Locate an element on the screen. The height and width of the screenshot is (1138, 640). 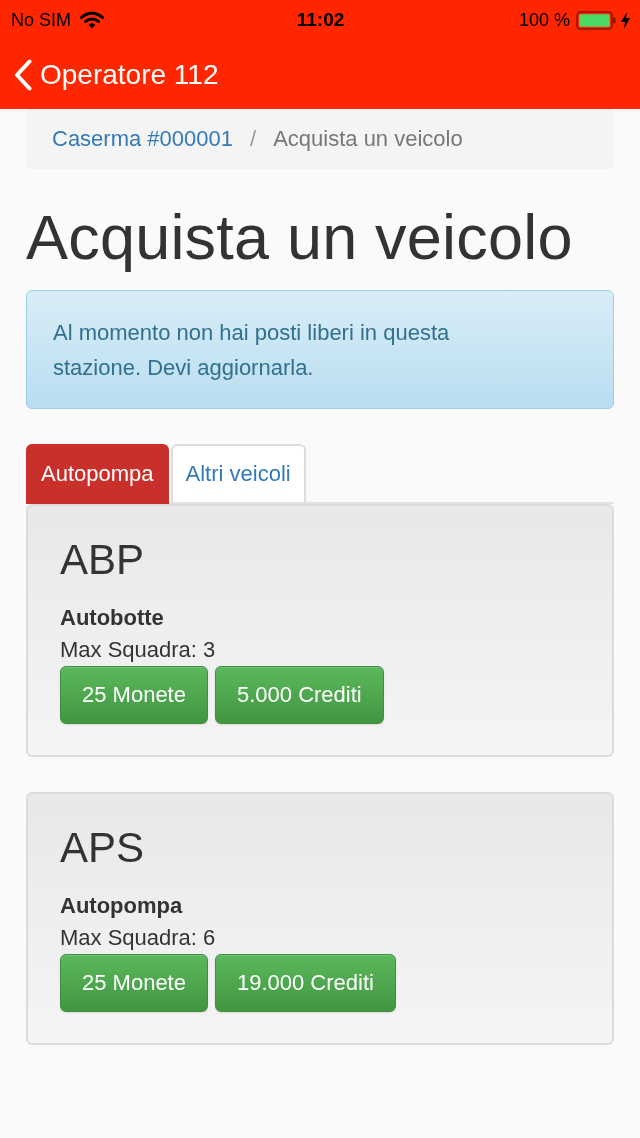
buy-button: 19.000 Crediti is located at coordinates (305, 983).